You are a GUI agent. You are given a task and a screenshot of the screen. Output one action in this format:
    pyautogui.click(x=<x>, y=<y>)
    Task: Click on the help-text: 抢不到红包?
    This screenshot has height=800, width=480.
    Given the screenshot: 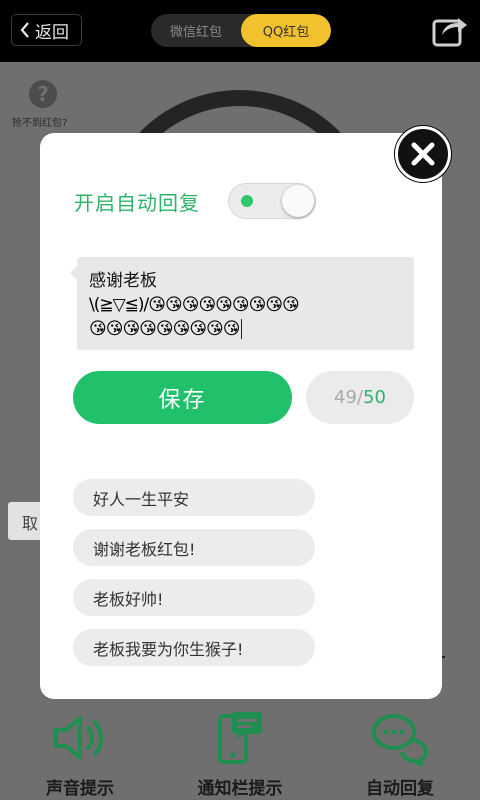 What is the action you would take?
    pyautogui.click(x=39, y=121)
    